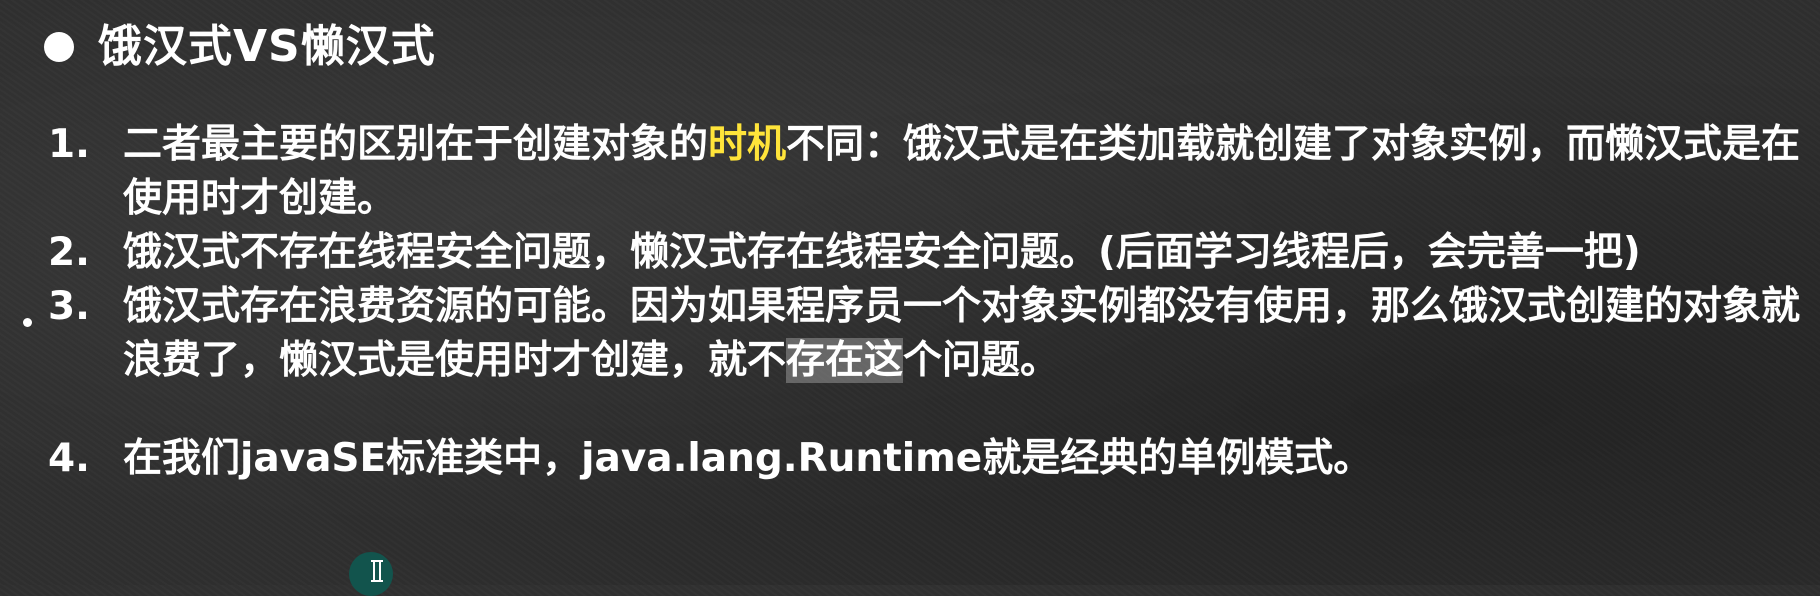  Describe the element at coordinates (747, 144) in the screenshot. I see `highlighted-text: 时机` at that location.